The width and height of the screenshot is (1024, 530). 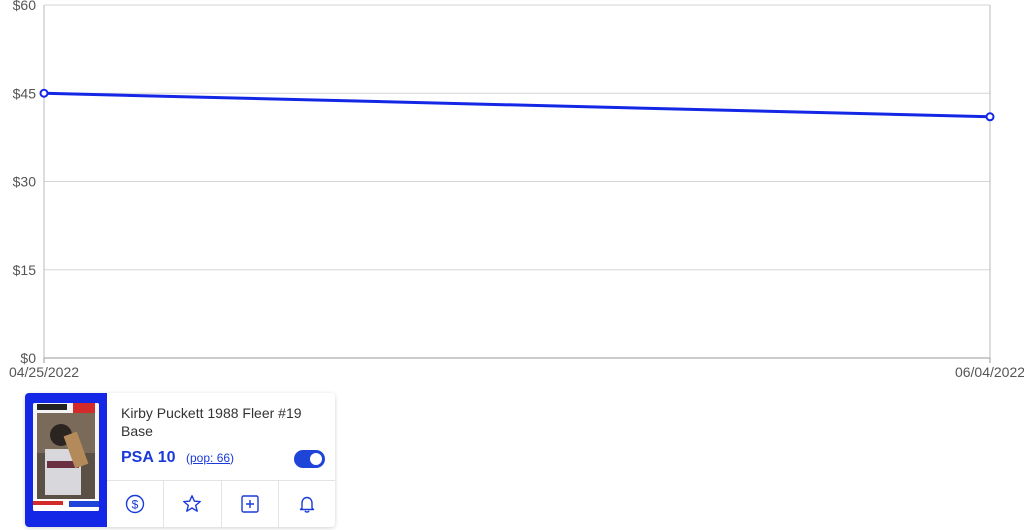 I want to click on star-icon, so click(x=192, y=503).